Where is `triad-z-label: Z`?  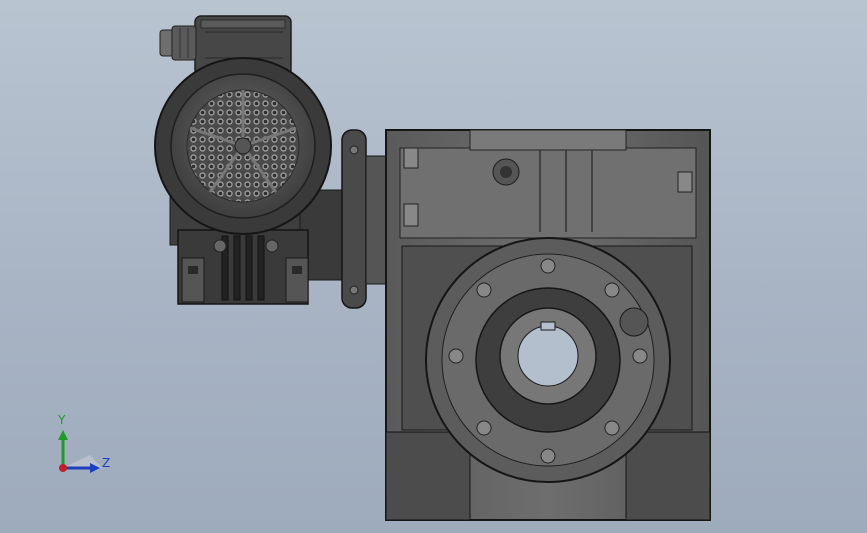 triad-z-label: Z is located at coordinates (106, 463).